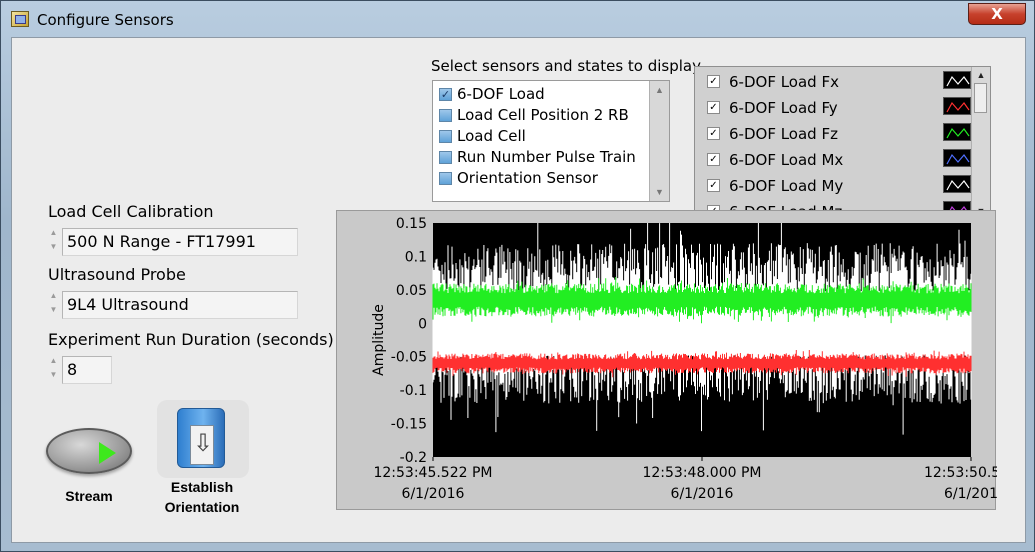  What do you see at coordinates (411, 291) in the screenshot?
I see `y-tick-label: 0.05` at bounding box center [411, 291].